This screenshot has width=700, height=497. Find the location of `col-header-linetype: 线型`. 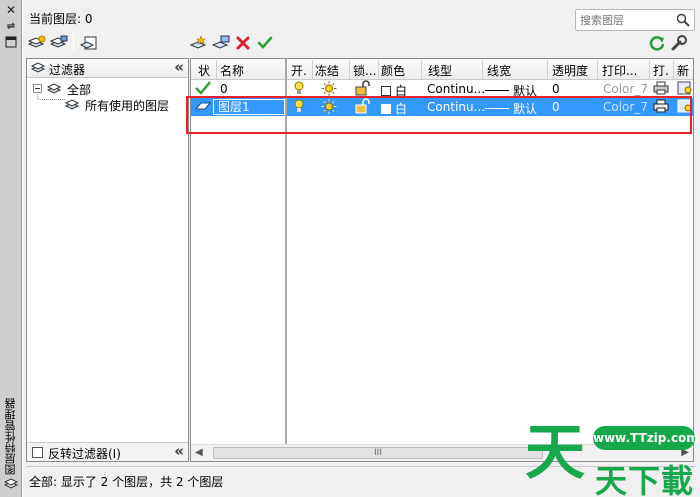

col-header-linetype: 线型 is located at coordinates (440, 70).